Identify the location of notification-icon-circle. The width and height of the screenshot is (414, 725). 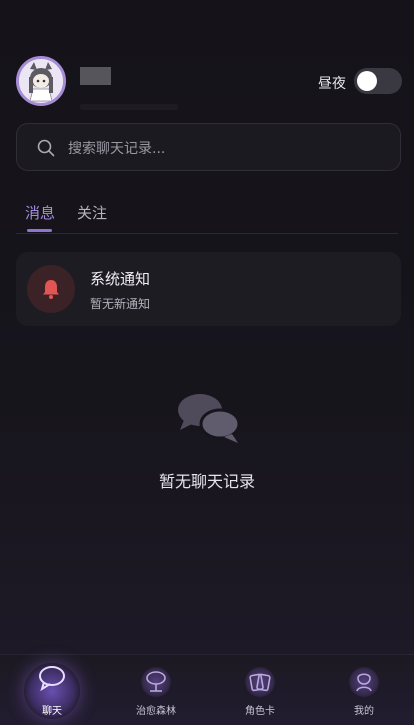
(51, 289).